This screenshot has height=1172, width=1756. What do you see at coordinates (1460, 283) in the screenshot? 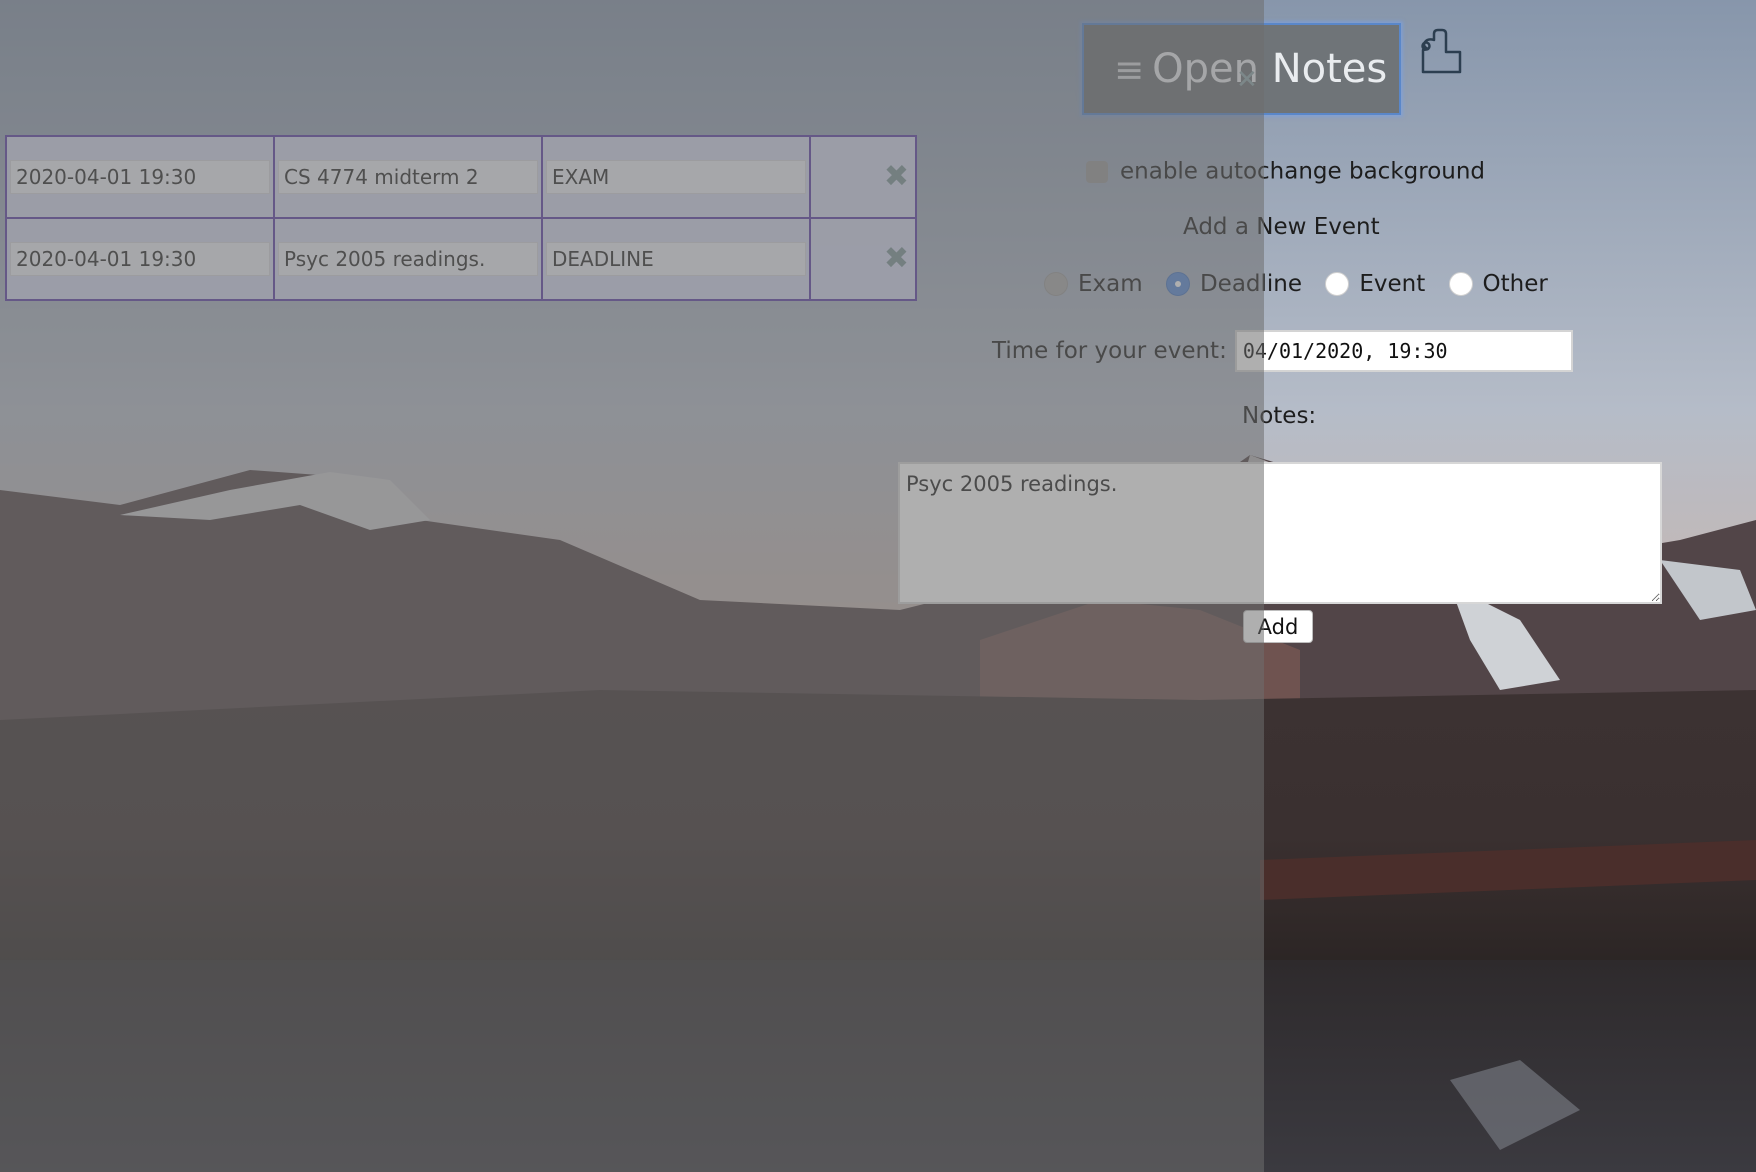
I see `radio-other` at bounding box center [1460, 283].